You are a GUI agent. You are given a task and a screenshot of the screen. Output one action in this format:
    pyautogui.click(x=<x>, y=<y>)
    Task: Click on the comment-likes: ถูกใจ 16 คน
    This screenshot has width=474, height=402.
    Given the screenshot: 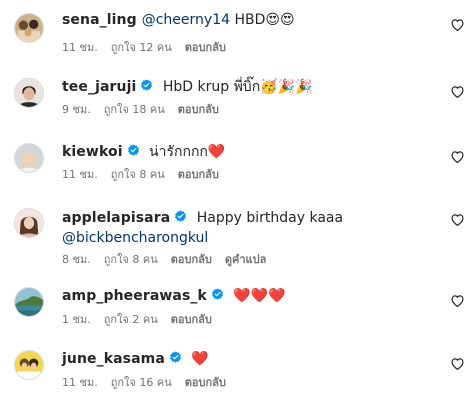 What is the action you would take?
    pyautogui.click(x=141, y=382)
    